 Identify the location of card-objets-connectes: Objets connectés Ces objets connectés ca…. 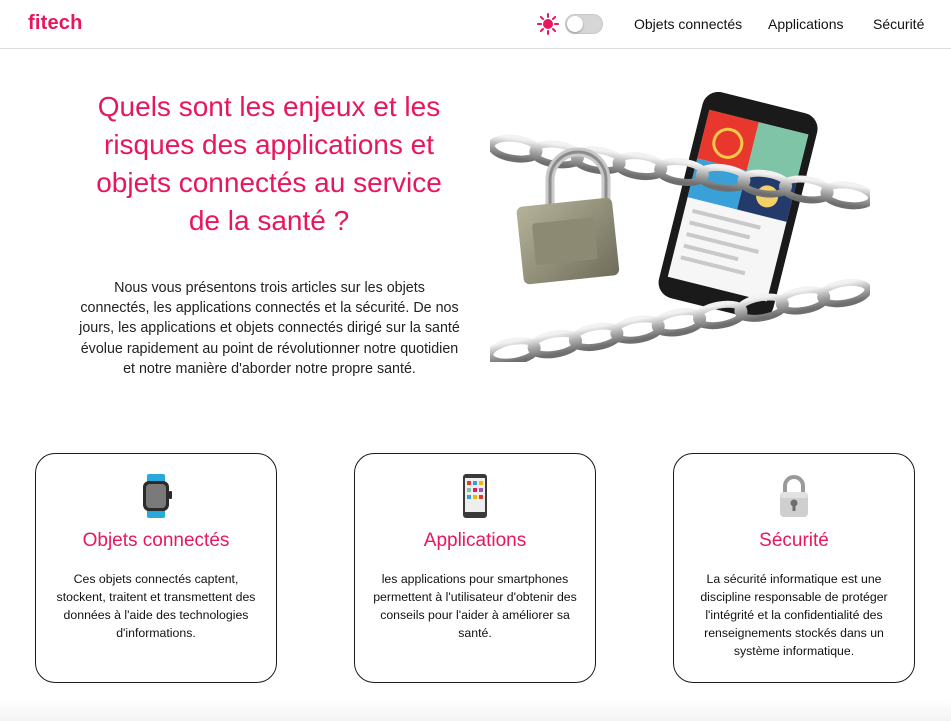
(156, 568).